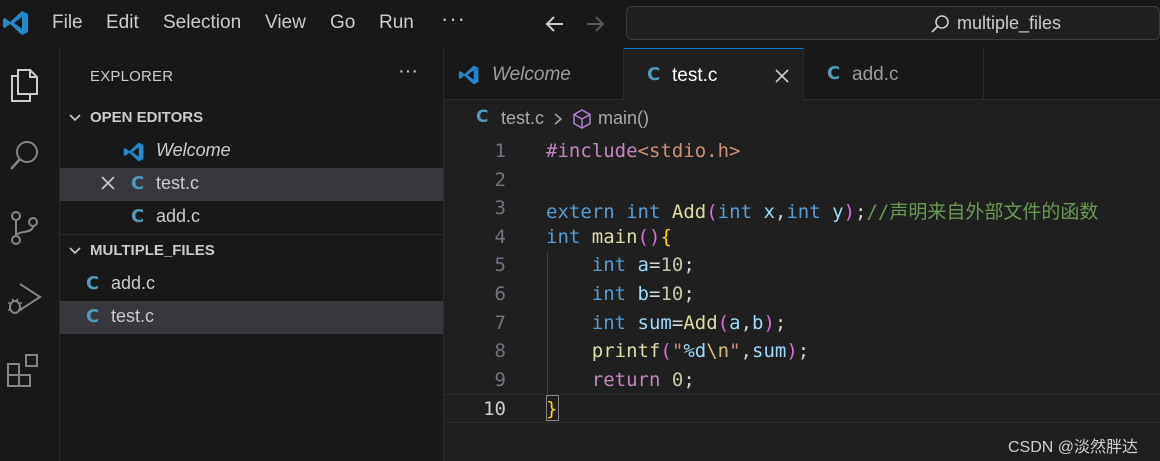  What do you see at coordinates (595, 24) in the screenshot?
I see `forward-arrow-icon` at bounding box center [595, 24].